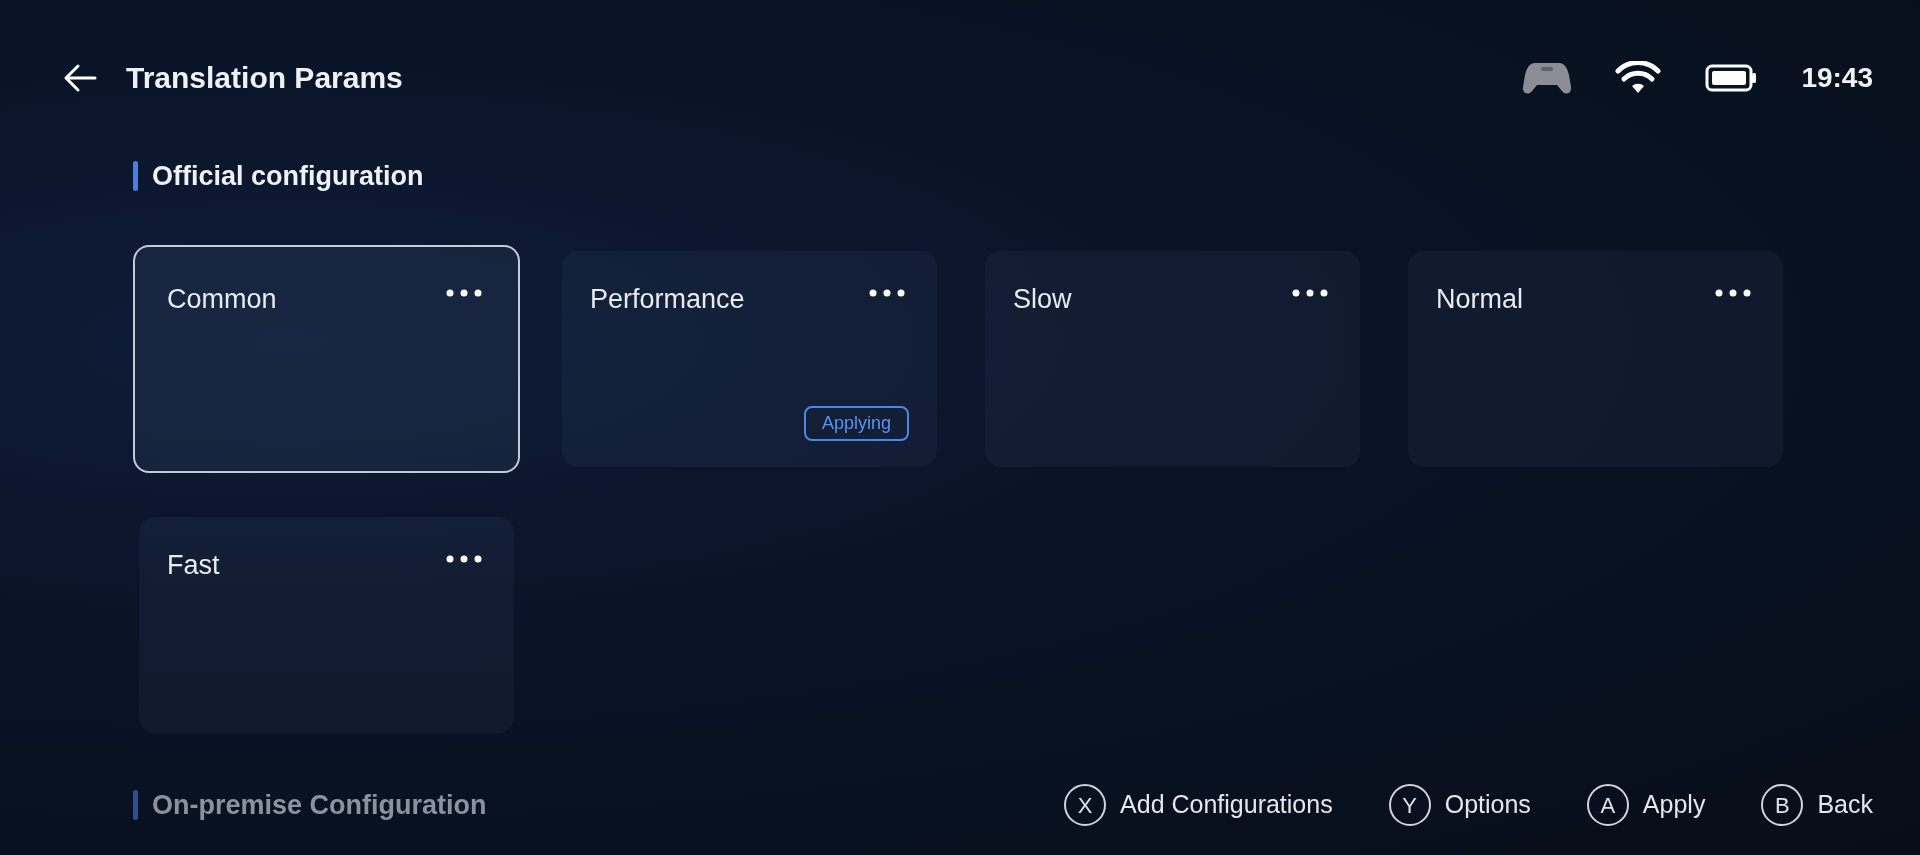 The width and height of the screenshot is (1920, 855). I want to click on status-badge: Applying, so click(856, 423).